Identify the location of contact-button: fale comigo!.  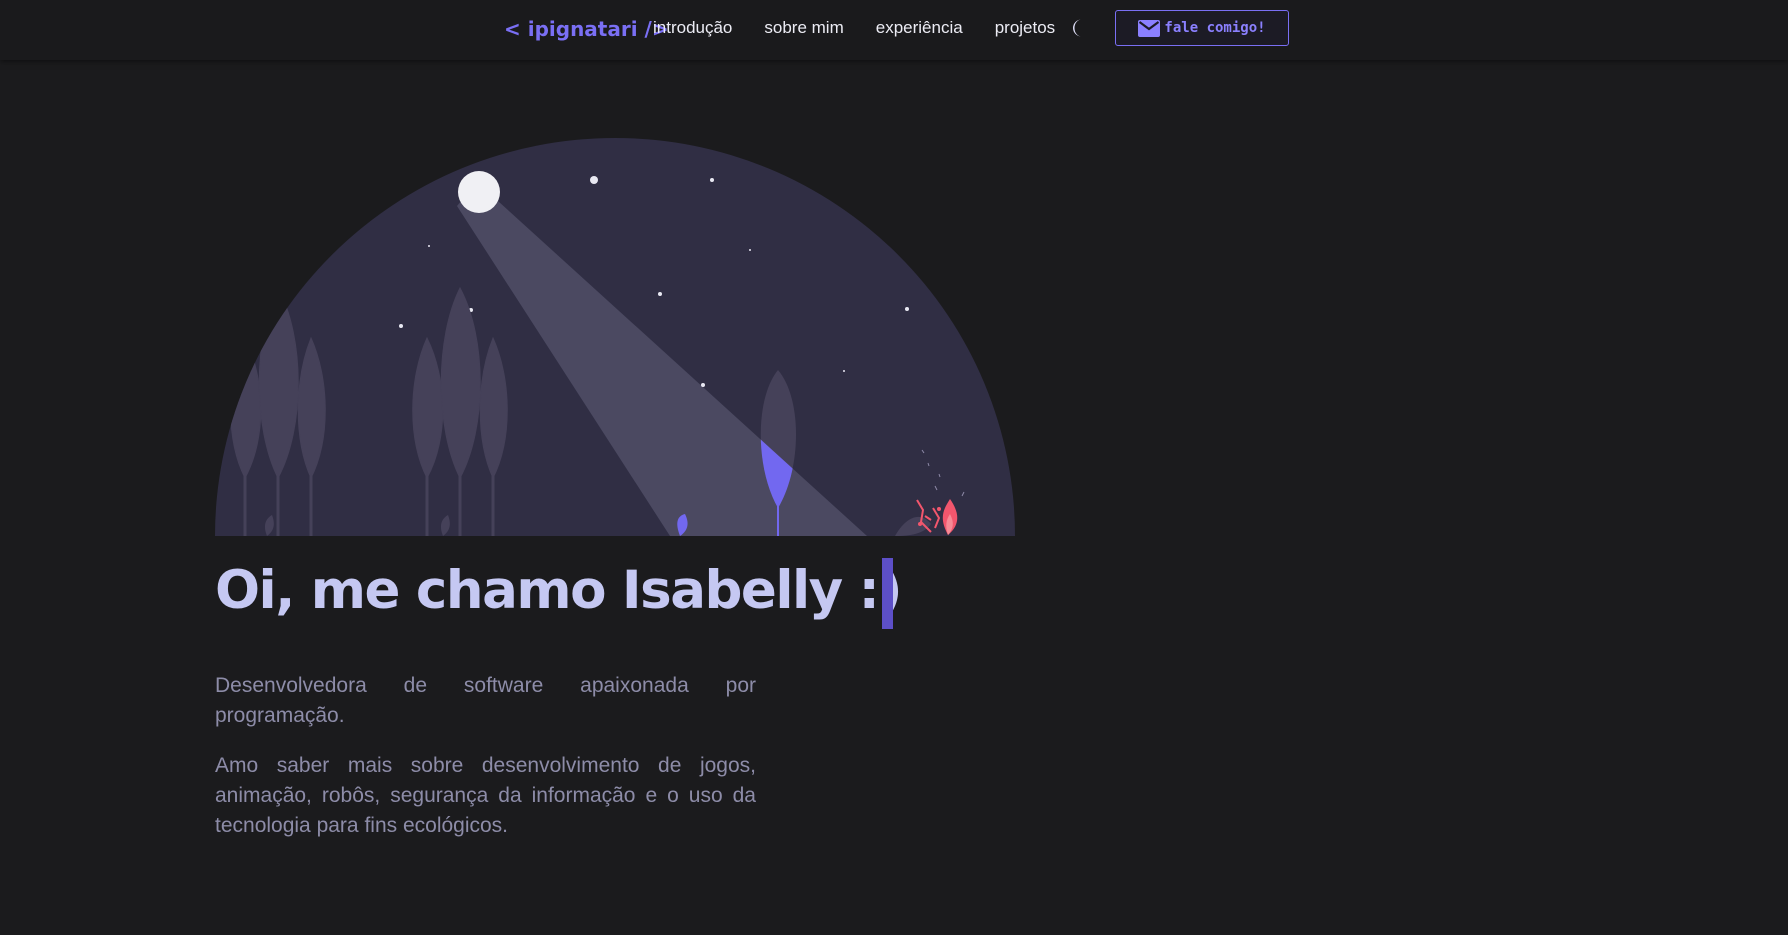
(1202, 28).